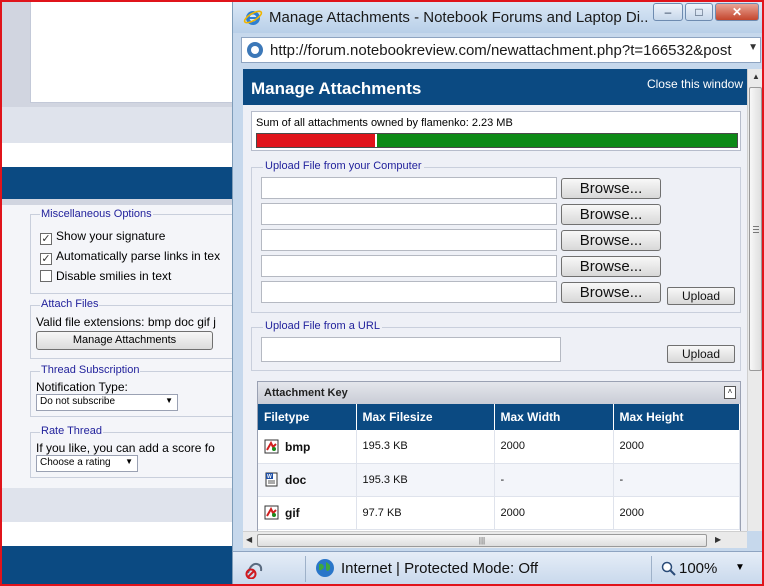 This screenshot has width=764, height=586. Describe the element at coordinates (138, 256) in the screenshot. I see `parse-links-label: Automatically parse links in tex` at that location.